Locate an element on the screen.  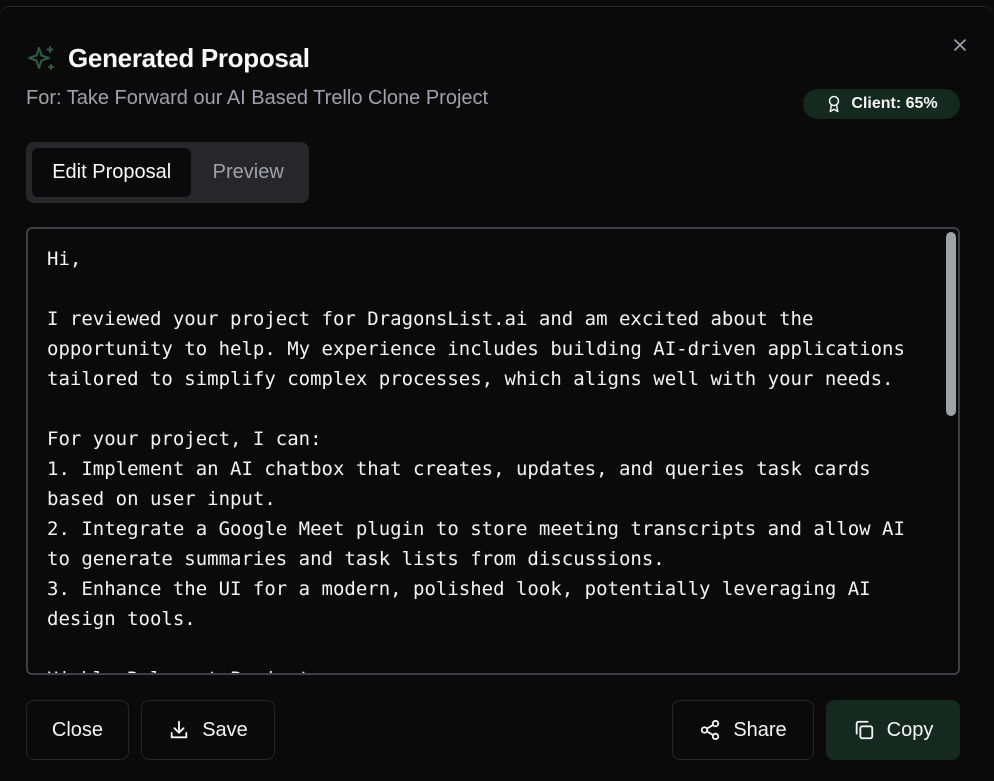
tab-edit-proposal: Edit Proposal is located at coordinates (112, 172).